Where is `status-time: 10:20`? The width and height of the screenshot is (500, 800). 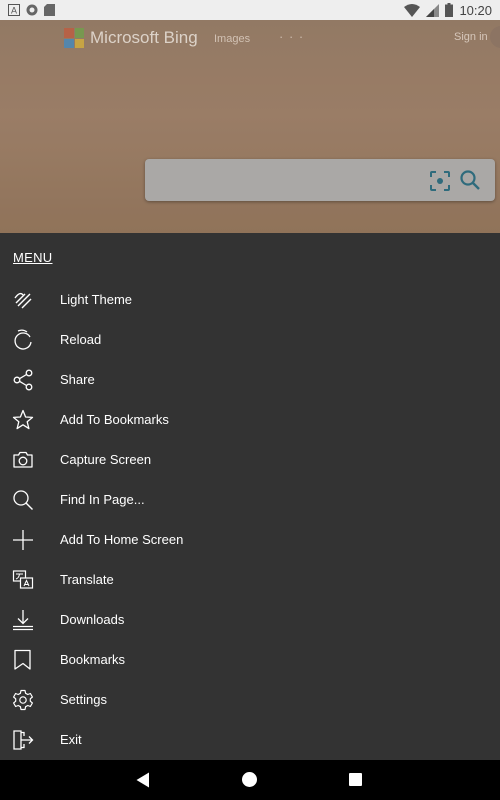
status-time: 10:20 is located at coordinates (475, 10).